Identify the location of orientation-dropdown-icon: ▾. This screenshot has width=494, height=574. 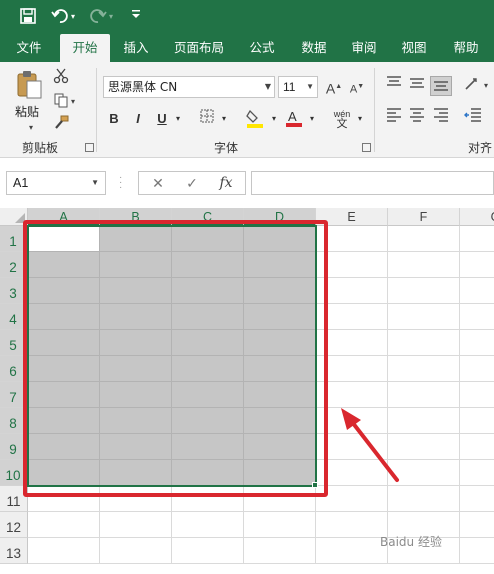
(486, 86).